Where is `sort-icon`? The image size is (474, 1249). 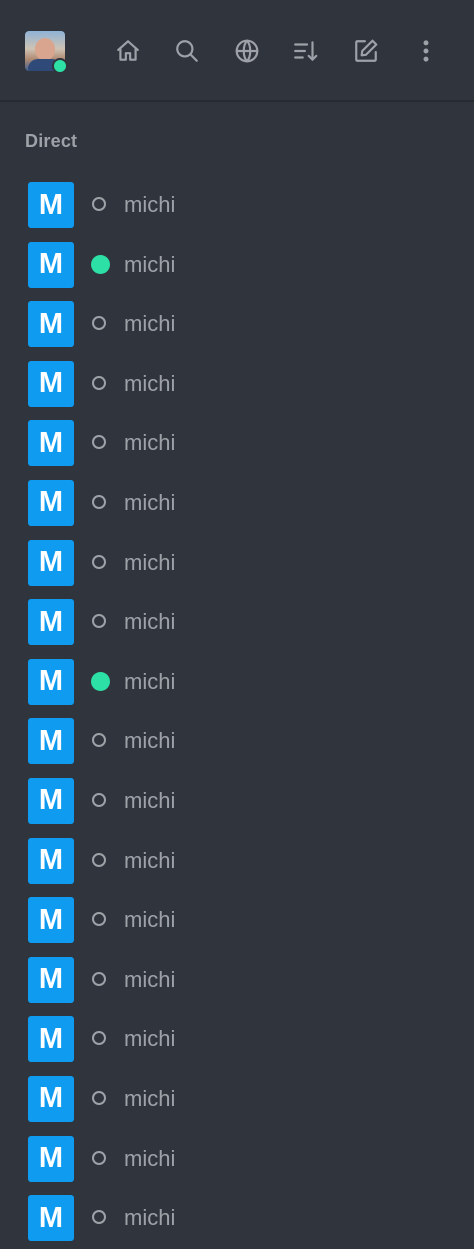 sort-icon is located at coordinates (306, 51).